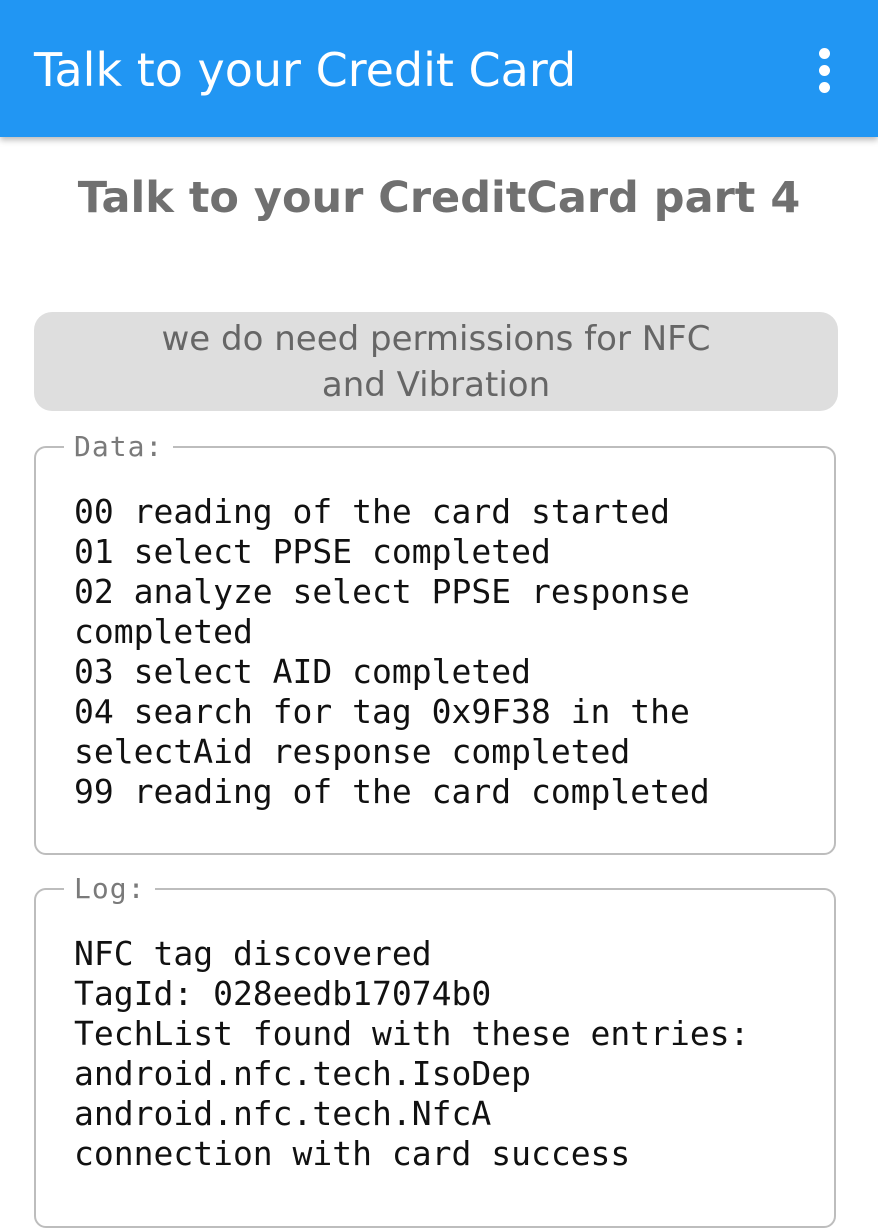  I want to click on app-bar: Talk to your Credit Card, so click(439, 68).